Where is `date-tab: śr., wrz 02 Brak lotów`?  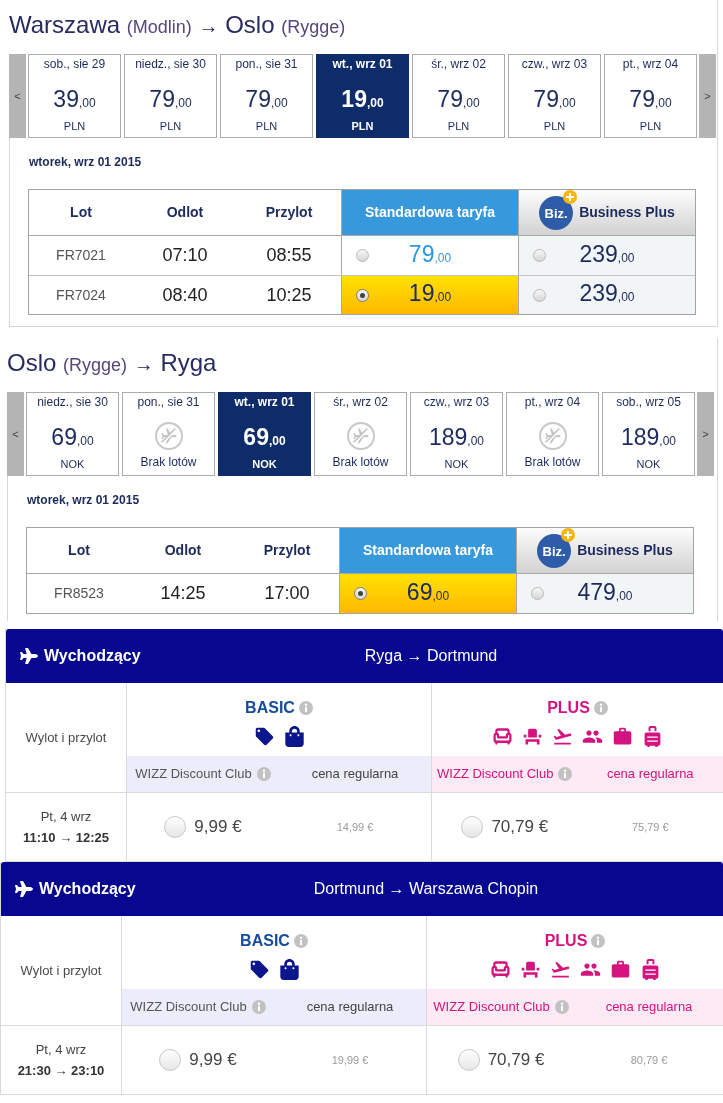
date-tab: śr., wrz 02 Brak lotów is located at coordinates (360, 434).